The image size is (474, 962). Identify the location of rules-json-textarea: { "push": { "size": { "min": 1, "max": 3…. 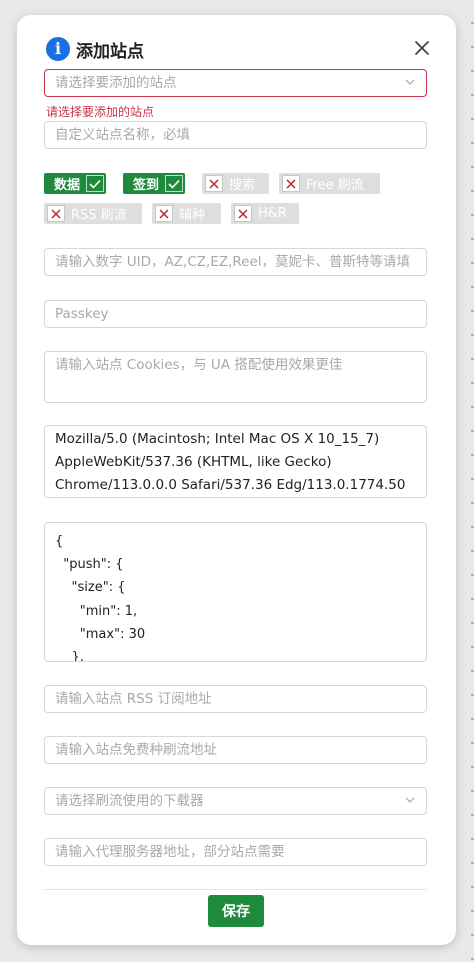
(235, 592).